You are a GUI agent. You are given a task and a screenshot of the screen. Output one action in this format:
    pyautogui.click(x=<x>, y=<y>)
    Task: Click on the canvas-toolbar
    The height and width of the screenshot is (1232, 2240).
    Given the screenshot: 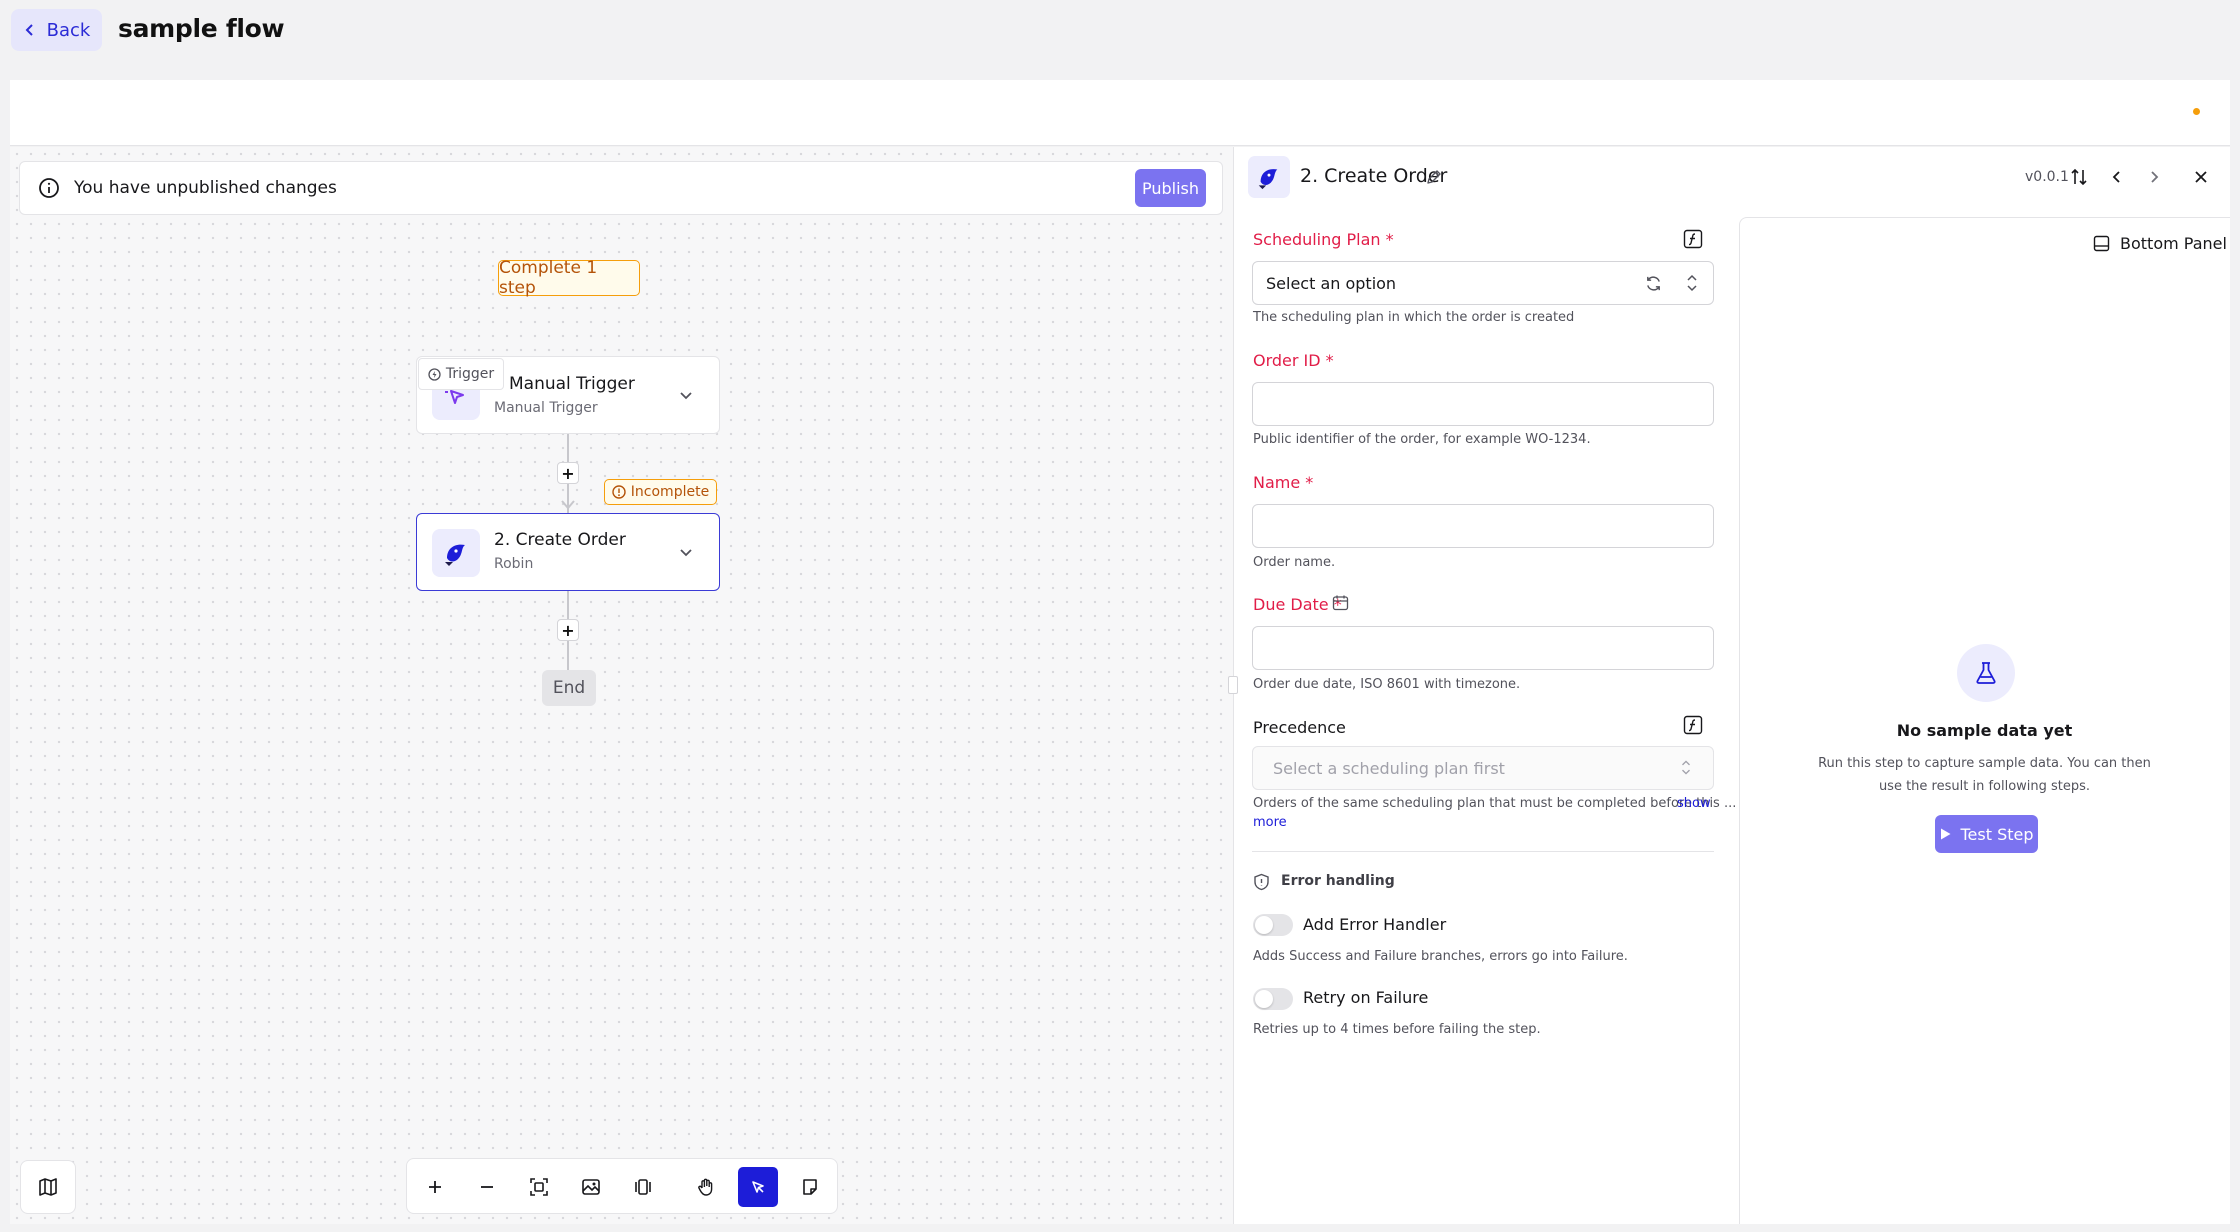 What is the action you would take?
    pyautogui.click(x=622, y=1186)
    